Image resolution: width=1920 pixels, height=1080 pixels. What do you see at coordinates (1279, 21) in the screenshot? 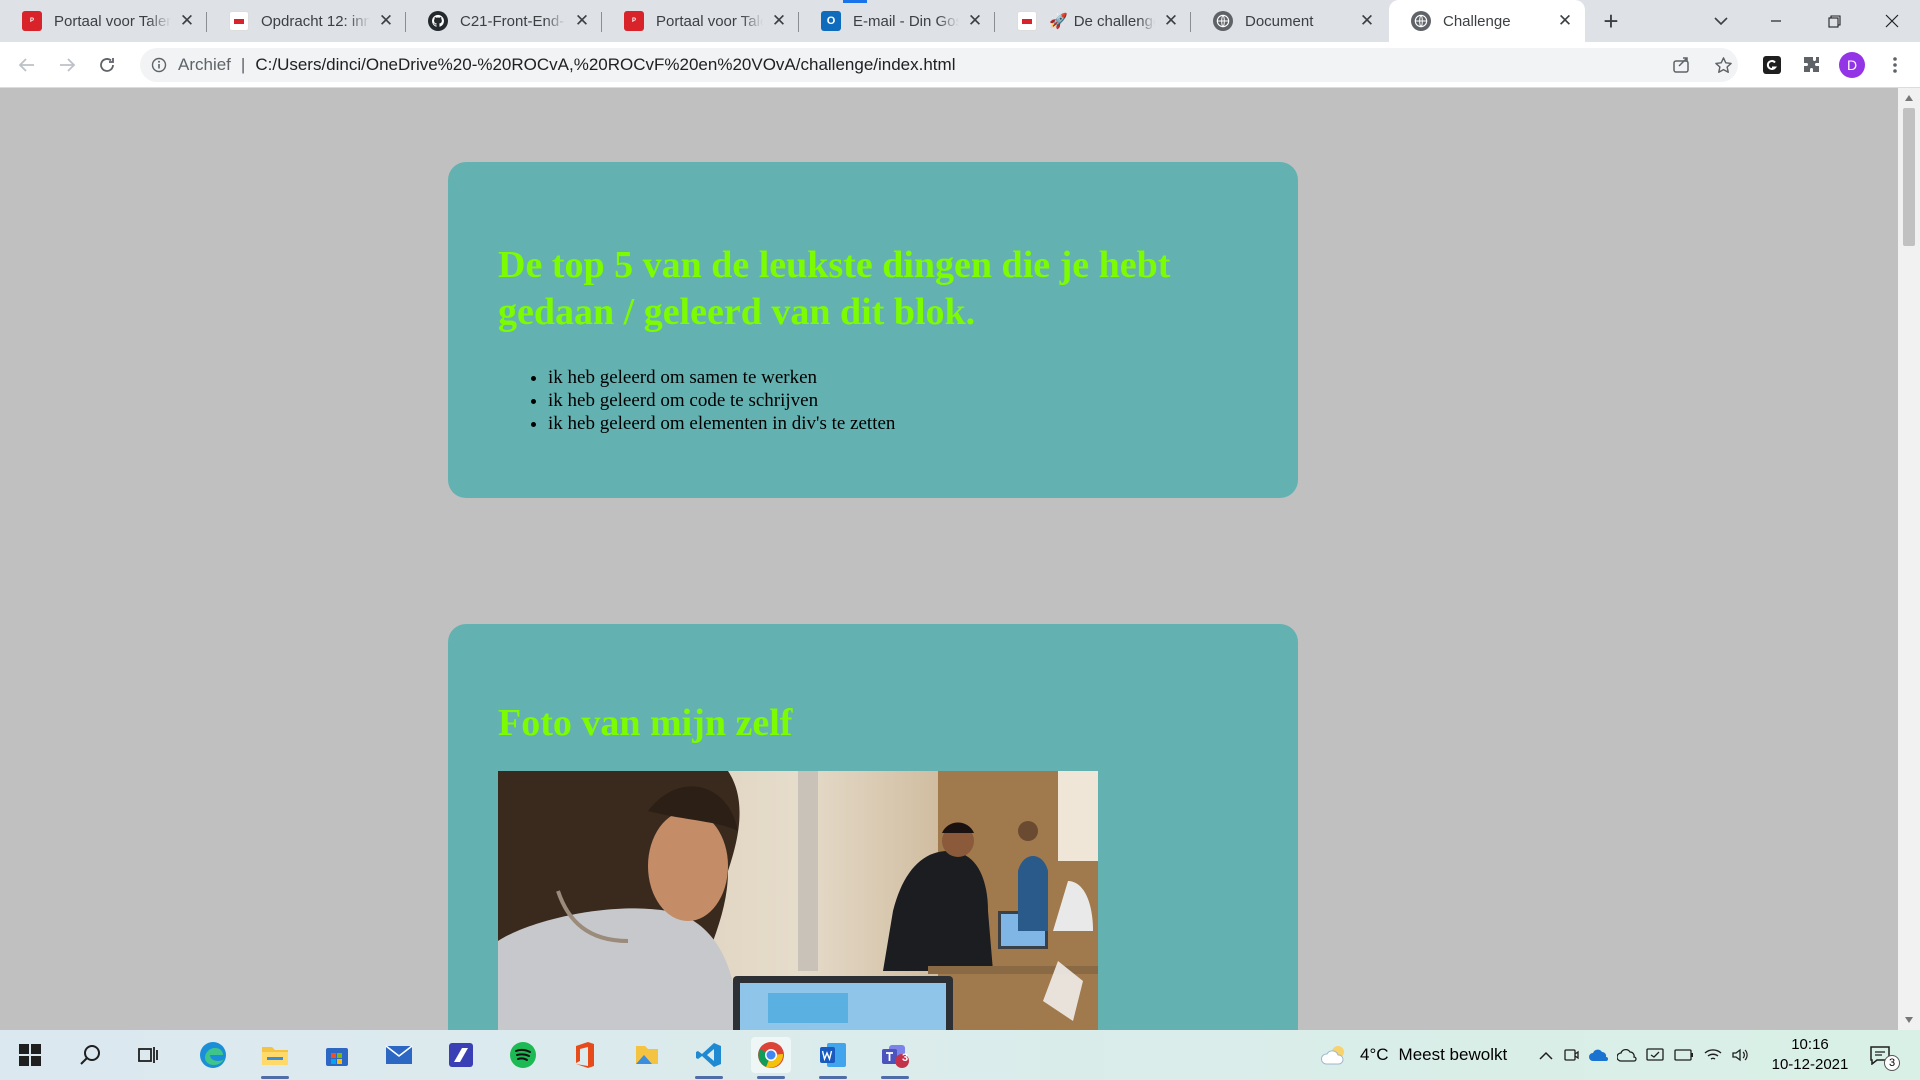
I see `tab-title: Document` at bounding box center [1279, 21].